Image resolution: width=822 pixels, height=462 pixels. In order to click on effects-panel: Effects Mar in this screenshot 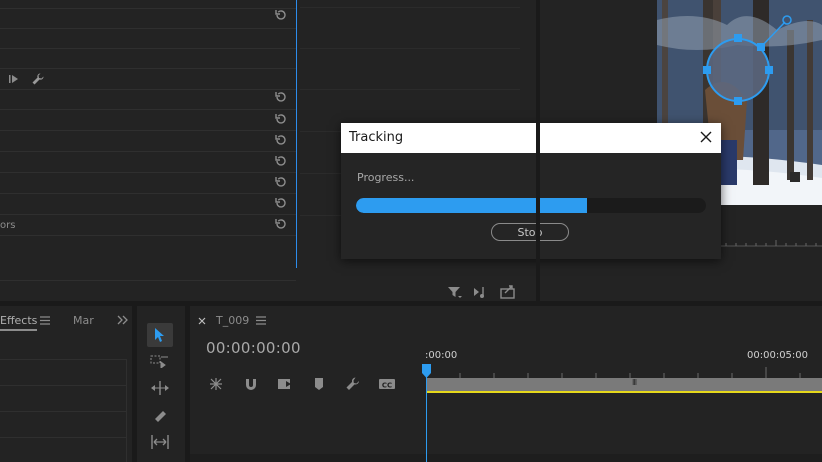, I will do `click(66, 384)`.